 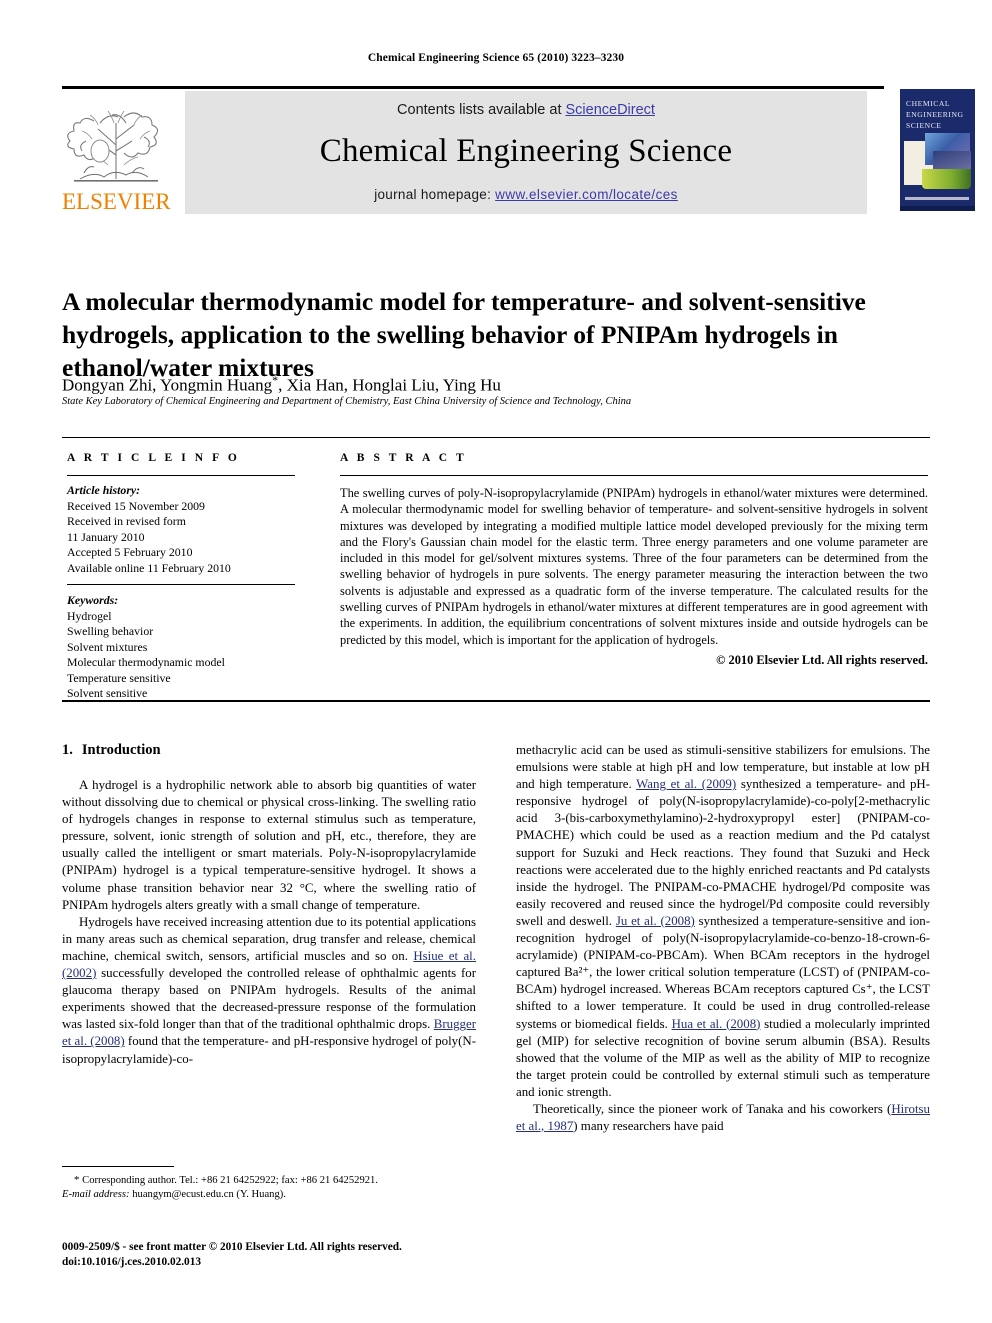 I want to click on homepage-prefix: journal homepage:, so click(x=435, y=194).